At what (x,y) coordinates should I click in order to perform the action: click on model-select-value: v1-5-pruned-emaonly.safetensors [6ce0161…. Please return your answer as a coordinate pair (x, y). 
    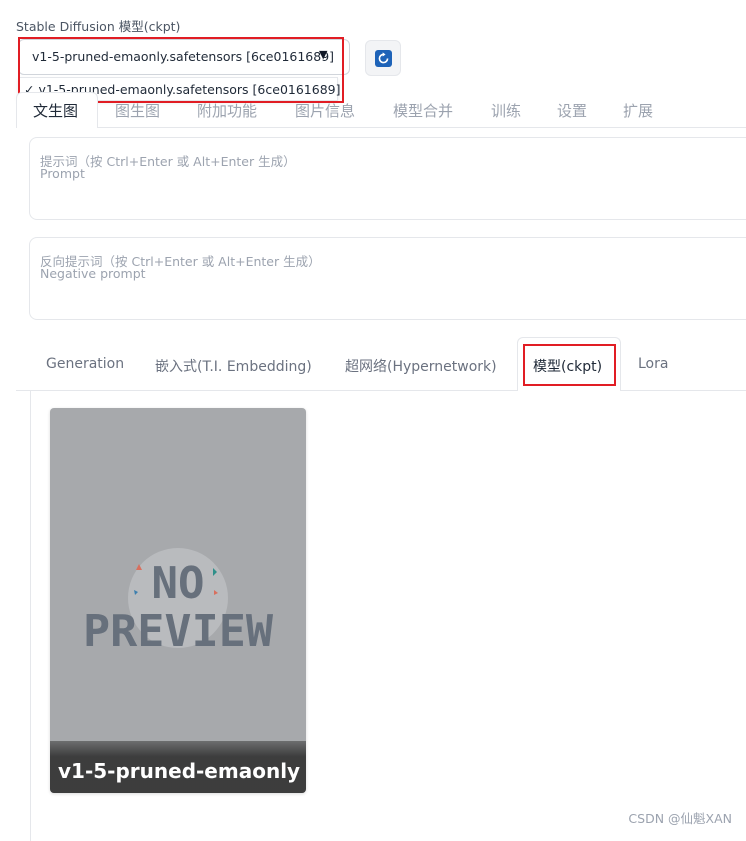
    Looking at the image, I should click on (183, 56).